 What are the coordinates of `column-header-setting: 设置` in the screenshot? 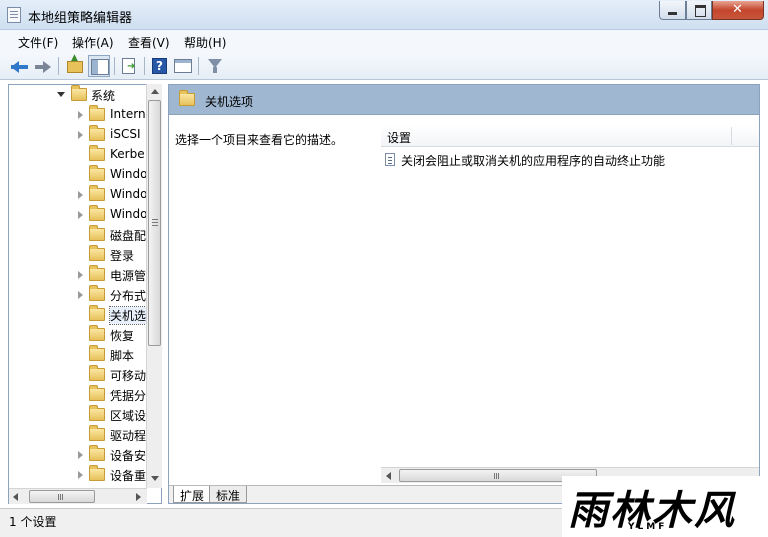 It's located at (570, 136).